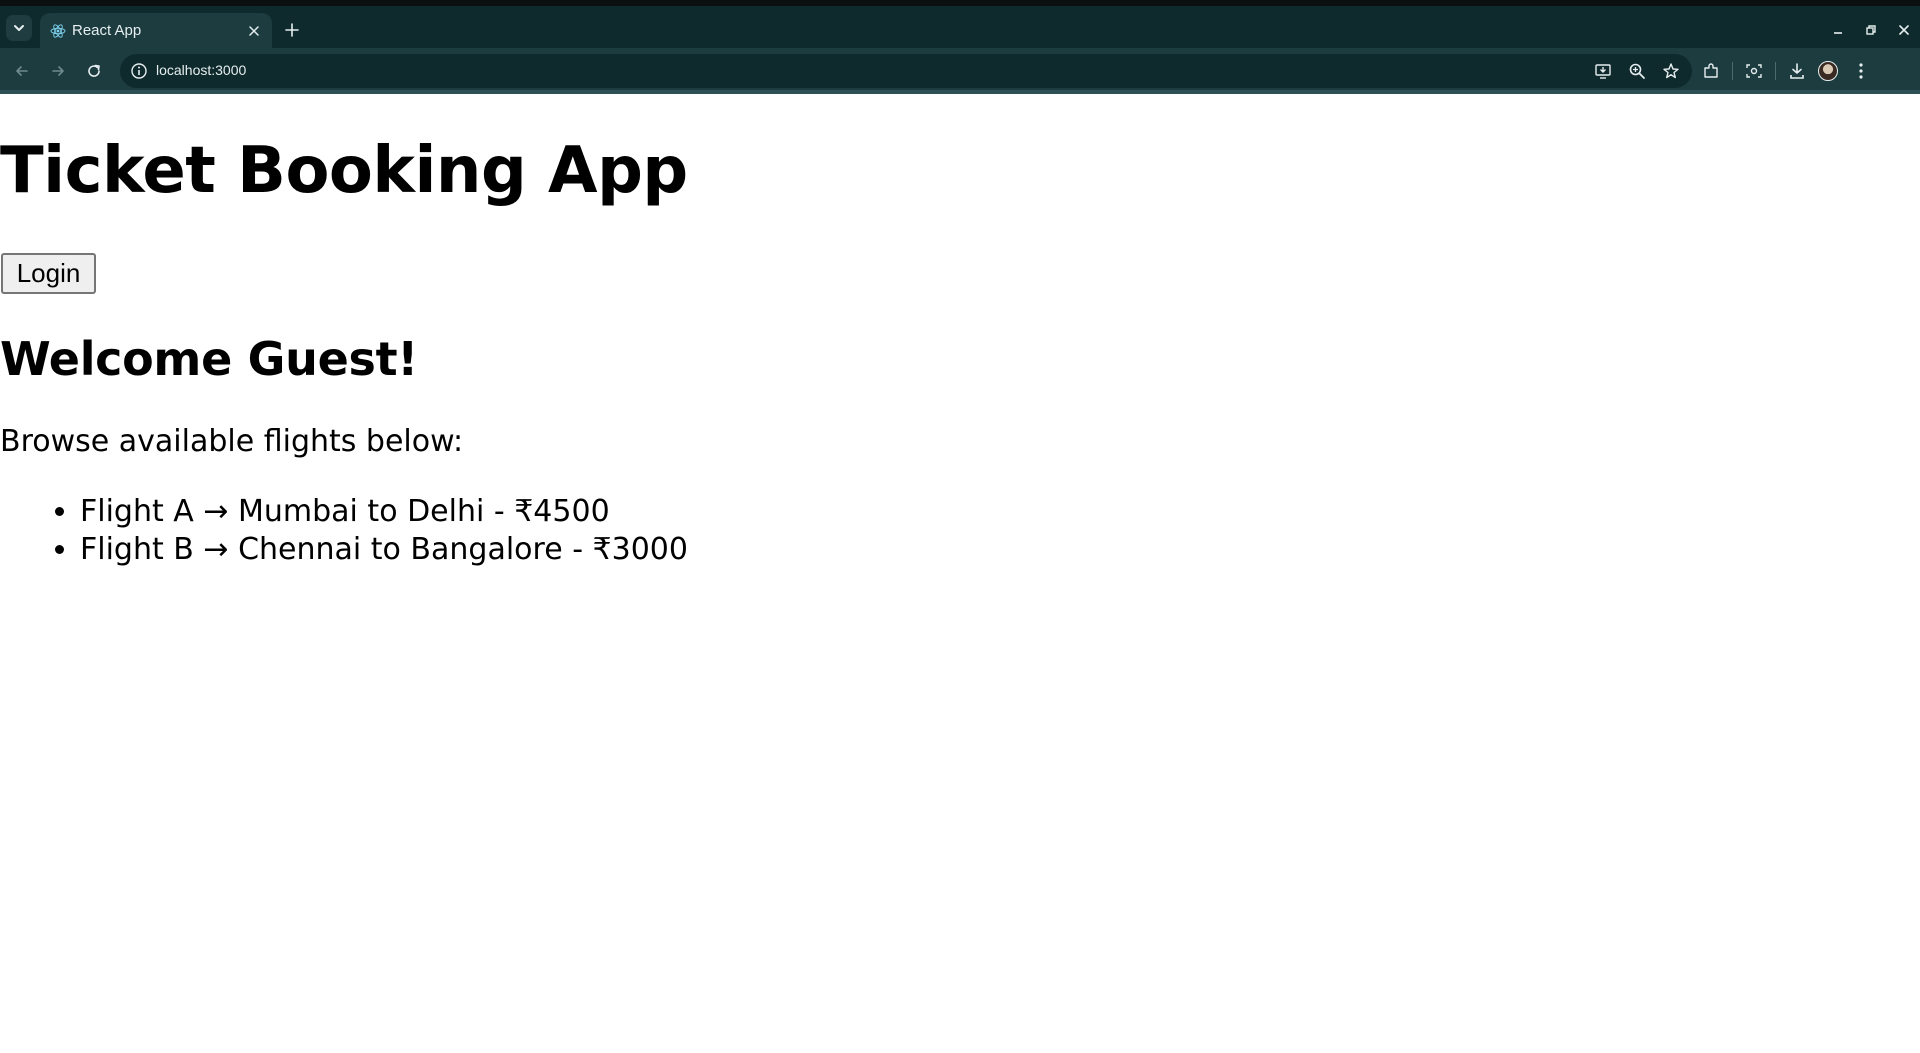 The image size is (1920, 1053). I want to click on tab-search-button, so click(19, 28).